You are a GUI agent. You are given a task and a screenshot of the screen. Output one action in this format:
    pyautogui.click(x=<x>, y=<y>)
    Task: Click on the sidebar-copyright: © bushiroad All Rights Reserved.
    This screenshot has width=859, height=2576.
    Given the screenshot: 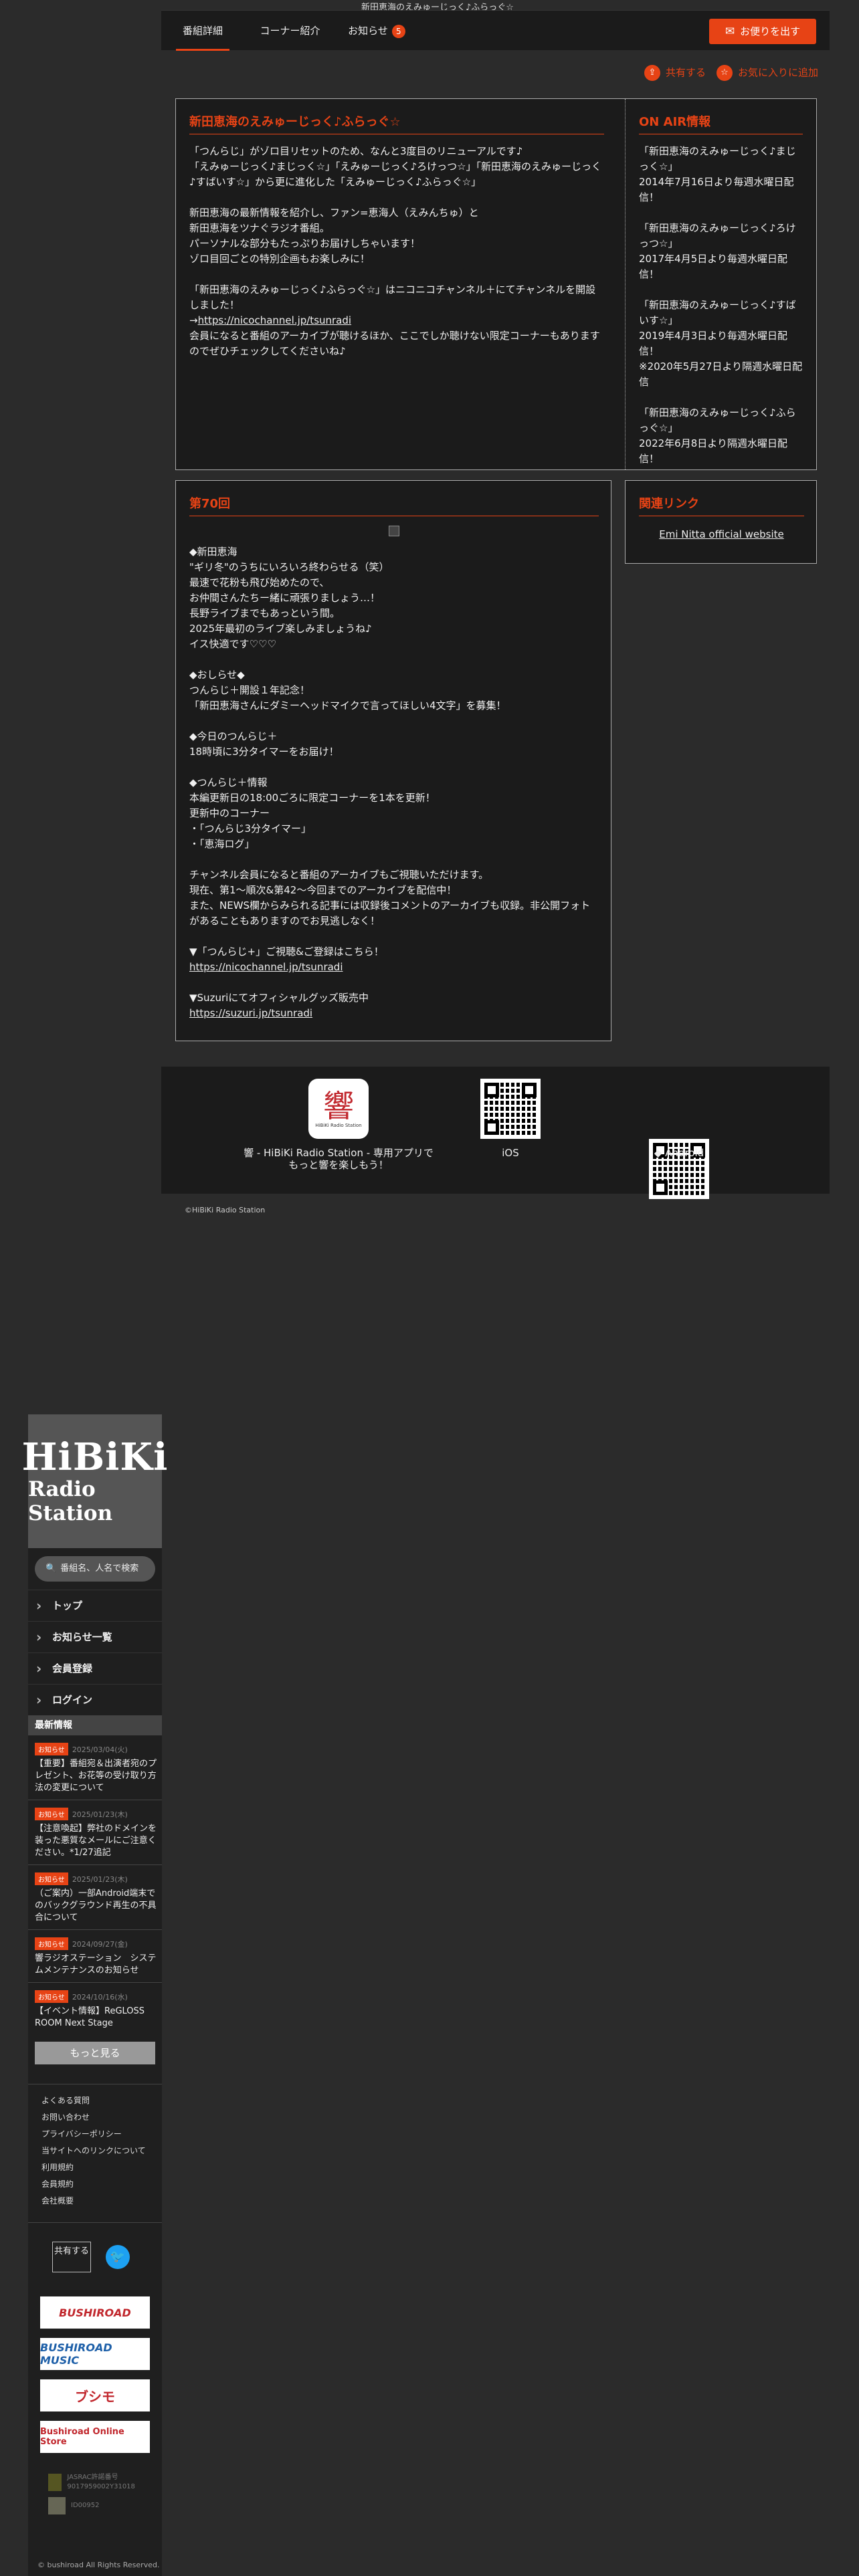 What is the action you would take?
    pyautogui.click(x=98, y=2565)
    